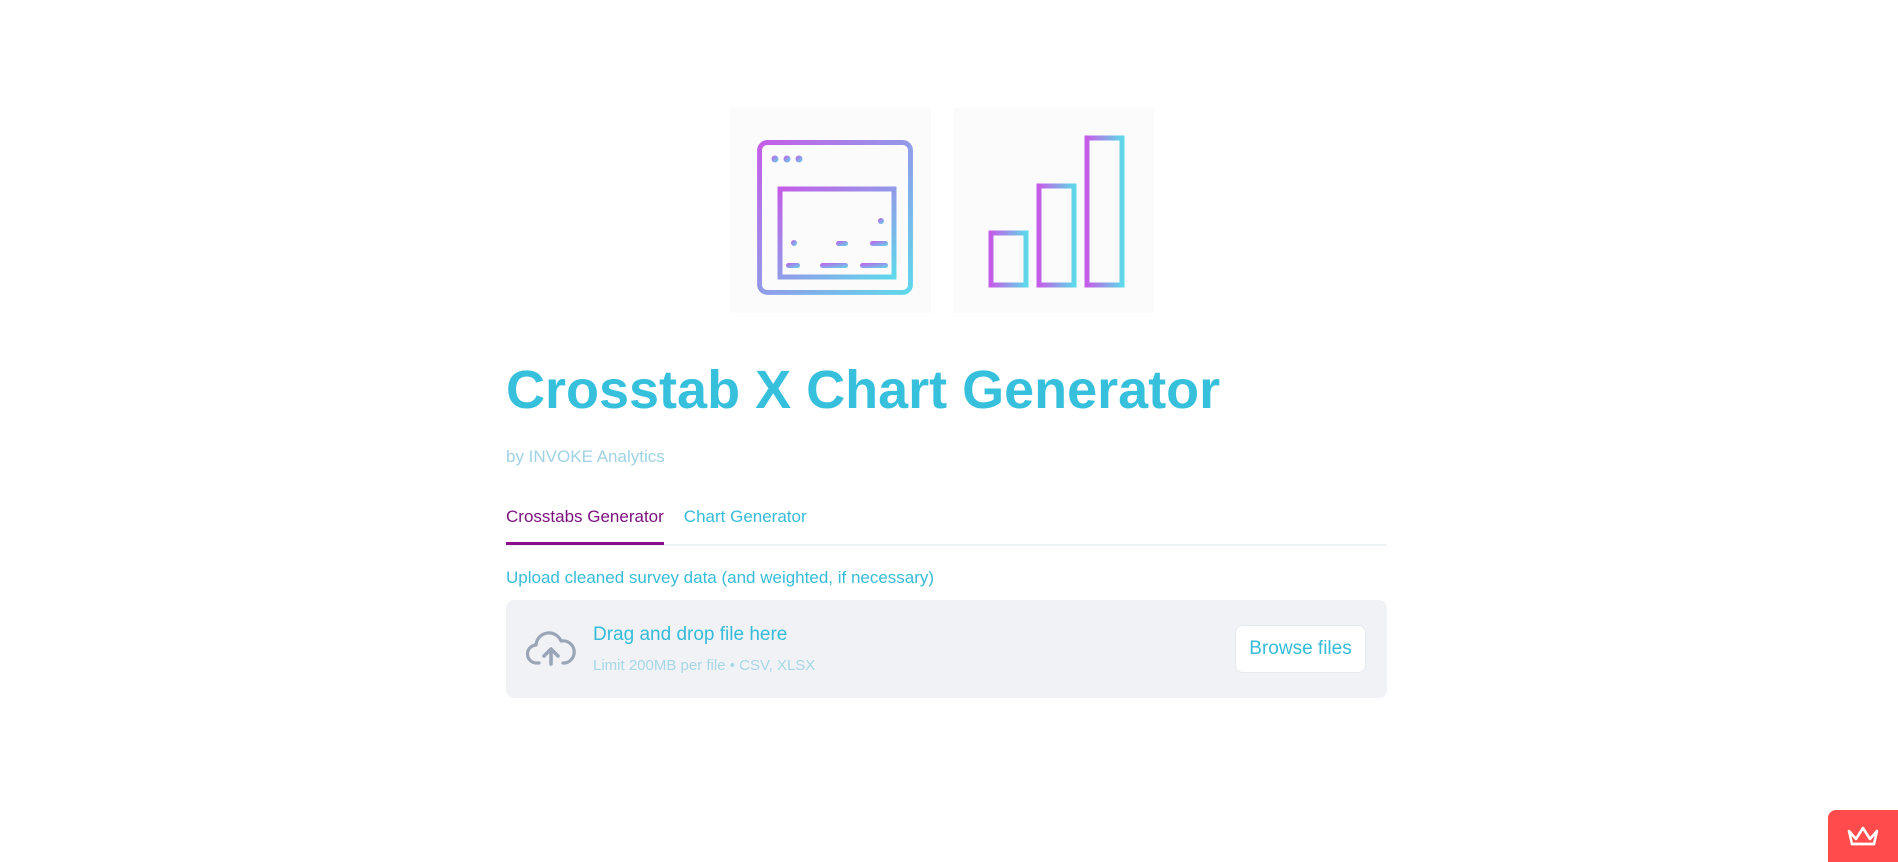 This screenshot has height=862, width=1898. Describe the element at coordinates (834, 217) in the screenshot. I see `spreadsheet-icon` at that location.